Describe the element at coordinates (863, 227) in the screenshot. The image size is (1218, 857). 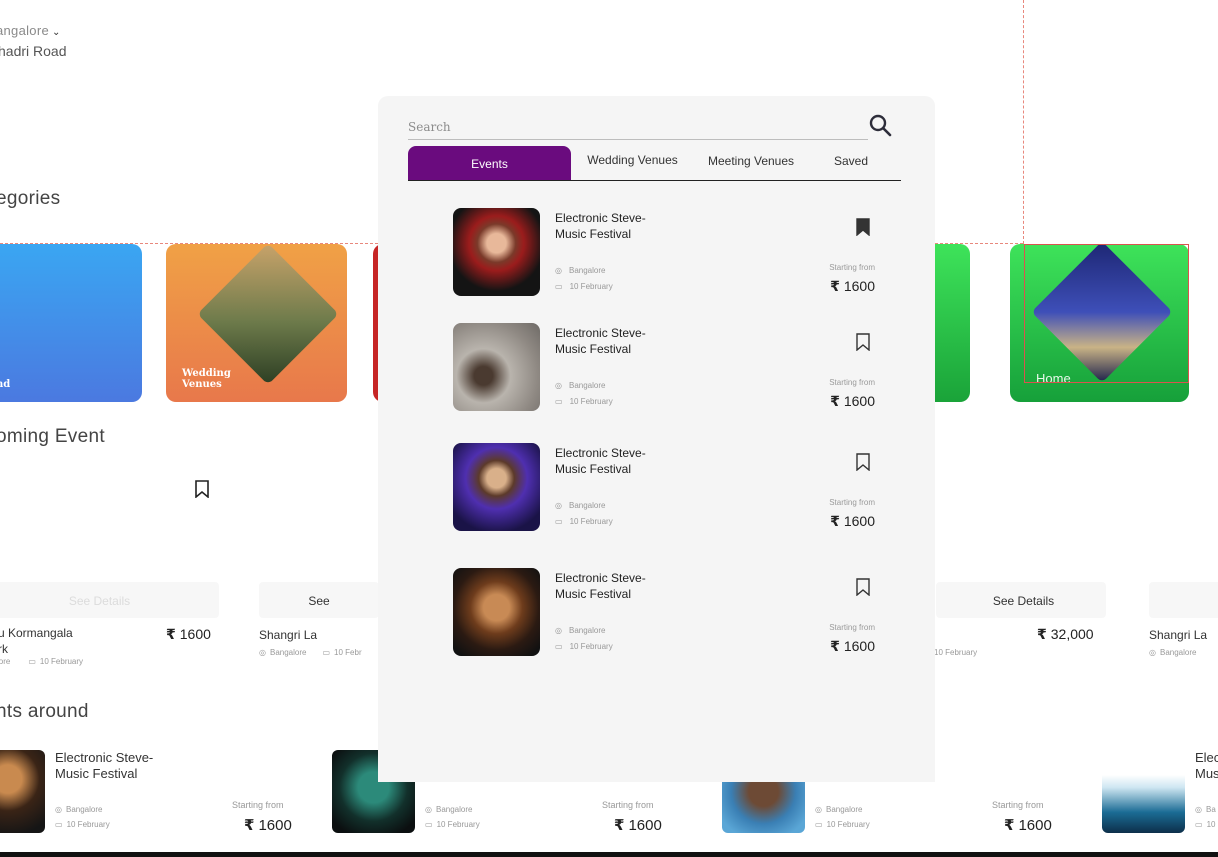
I see `bookmark-filled-icon` at that location.